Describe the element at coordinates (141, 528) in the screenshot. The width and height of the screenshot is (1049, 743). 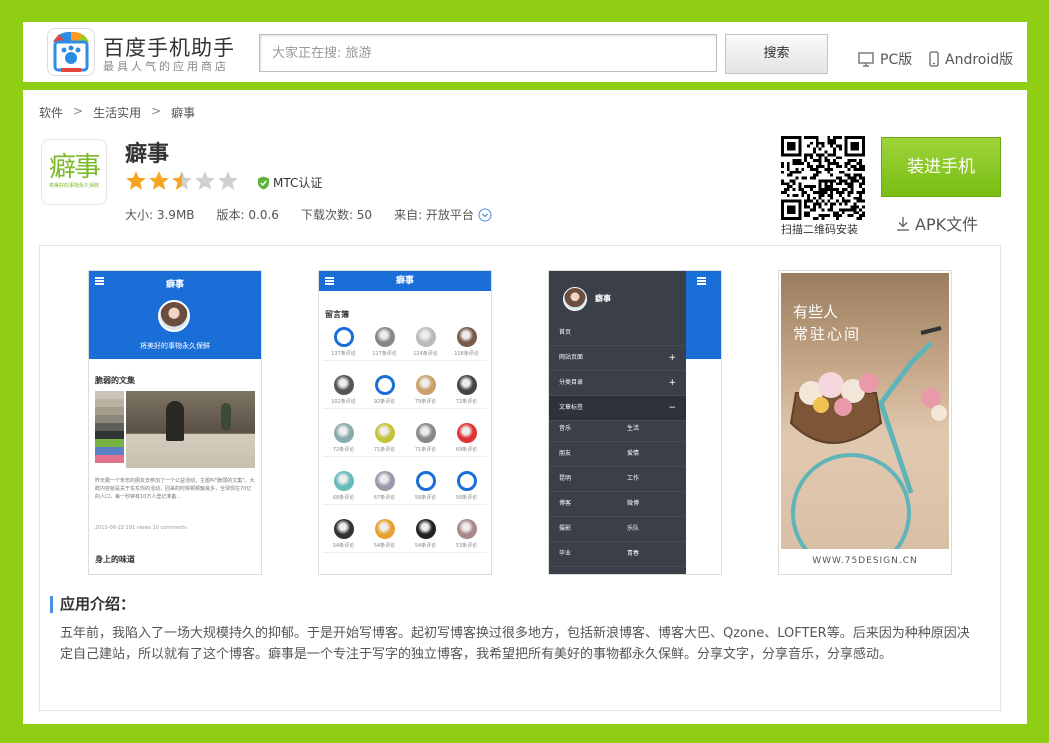
I see `shot1-post-meta: 2015-06-22 291 views 10 comments` at that location.